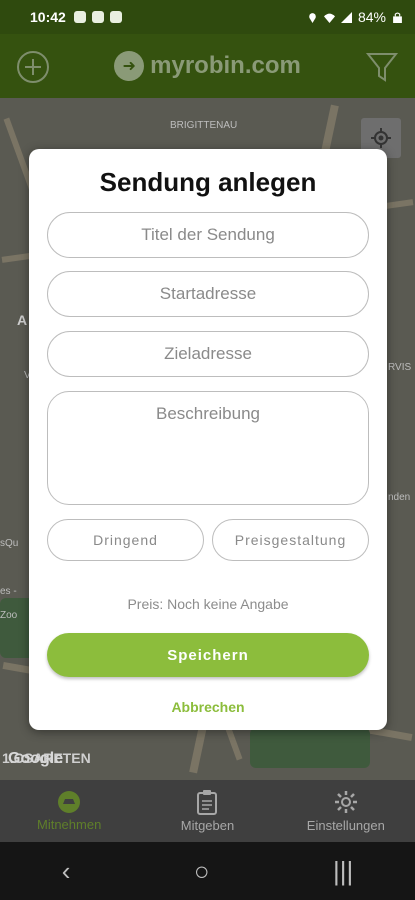 The image size is (415, 900). What do you see at coordinates (208, 655) in the screenshot?
I see `save-button: Speichern` at bounding box center [208, 655].